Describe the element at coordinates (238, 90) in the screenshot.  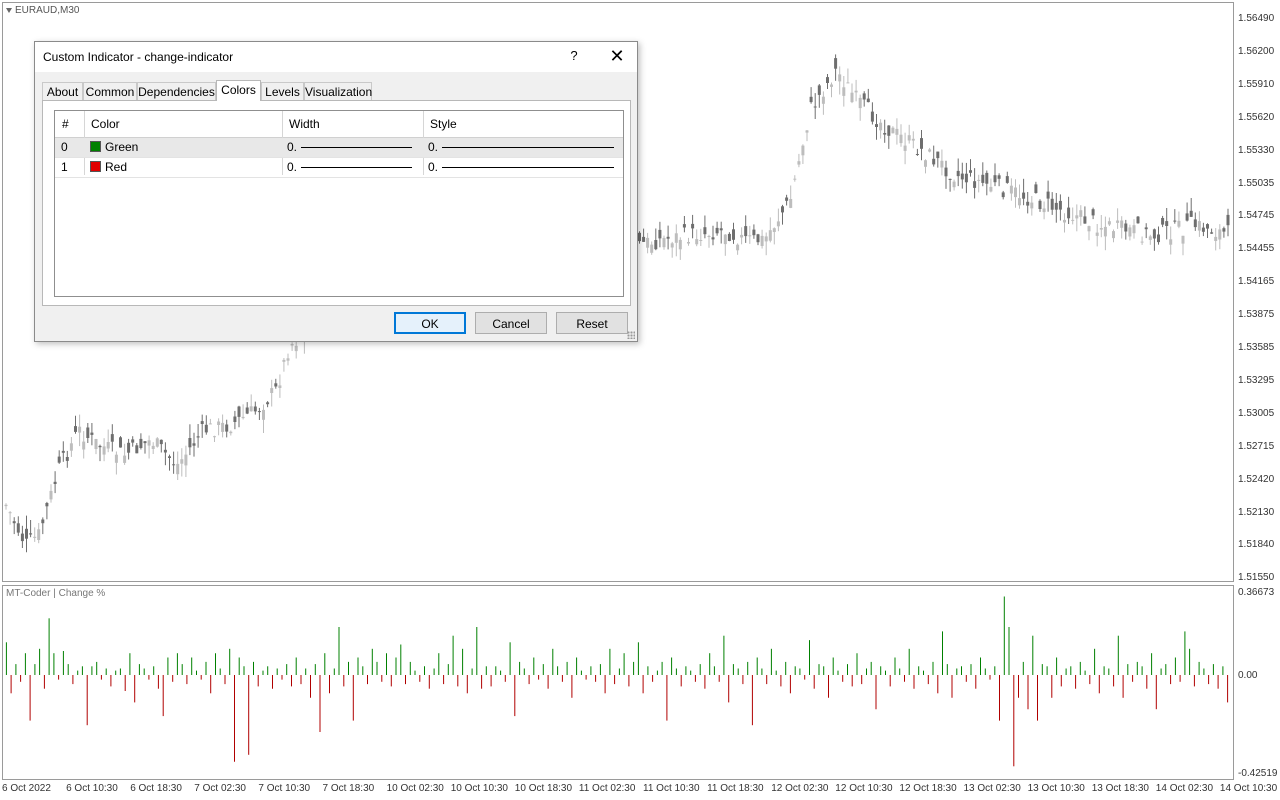
I see `tab-colors: Colors` at that location.